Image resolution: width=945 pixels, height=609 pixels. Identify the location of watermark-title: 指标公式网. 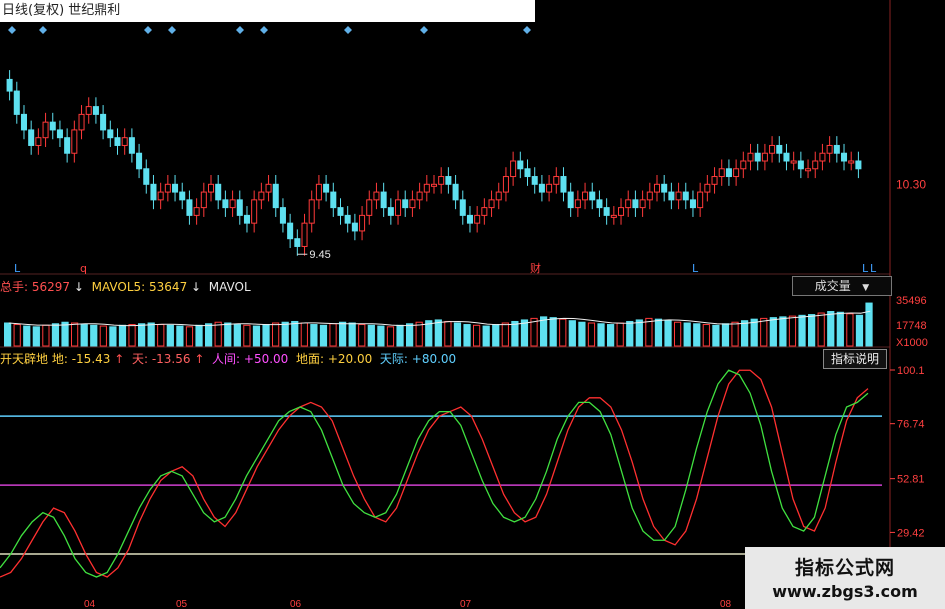
(844, 568).